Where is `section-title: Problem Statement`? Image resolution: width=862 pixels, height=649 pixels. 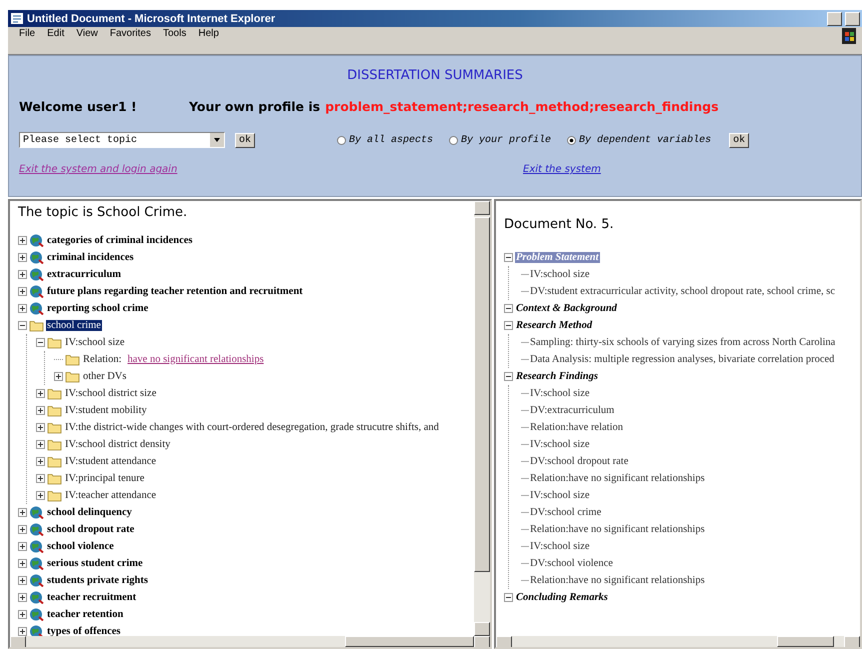
section-title: Problem Statement is located at coordinates (557, 257).